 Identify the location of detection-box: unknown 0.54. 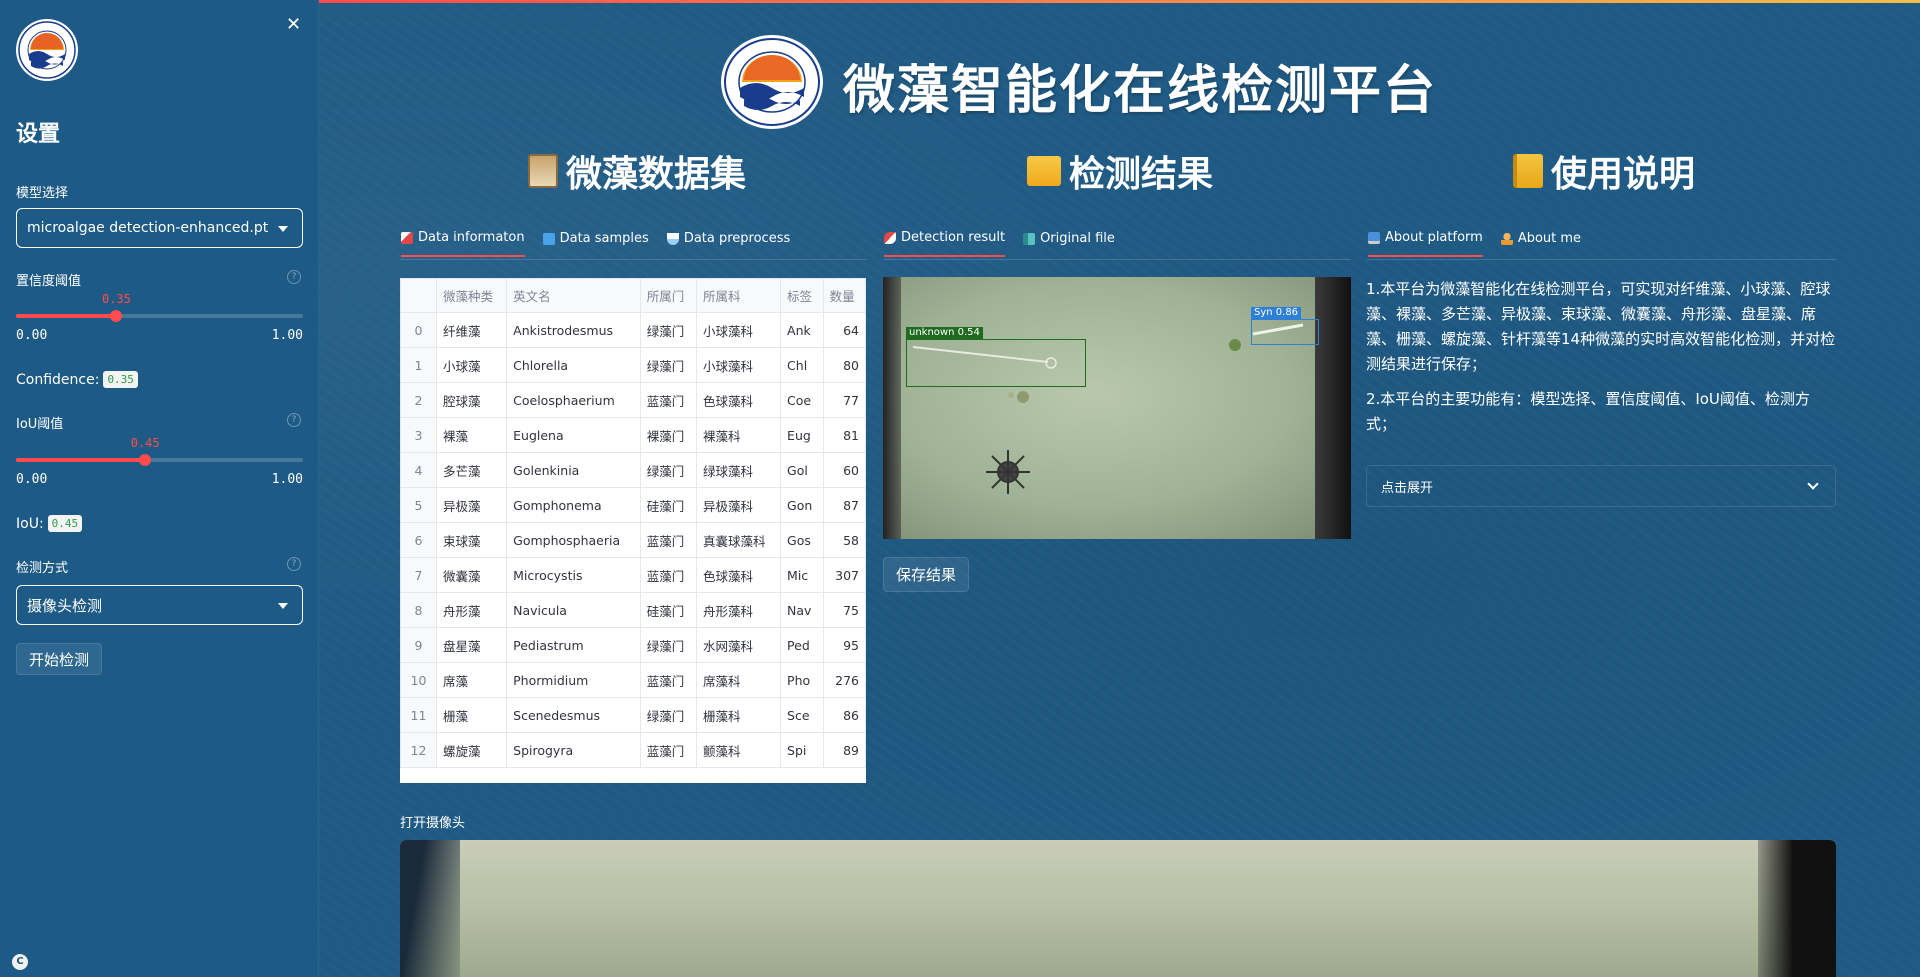
(996, 357).